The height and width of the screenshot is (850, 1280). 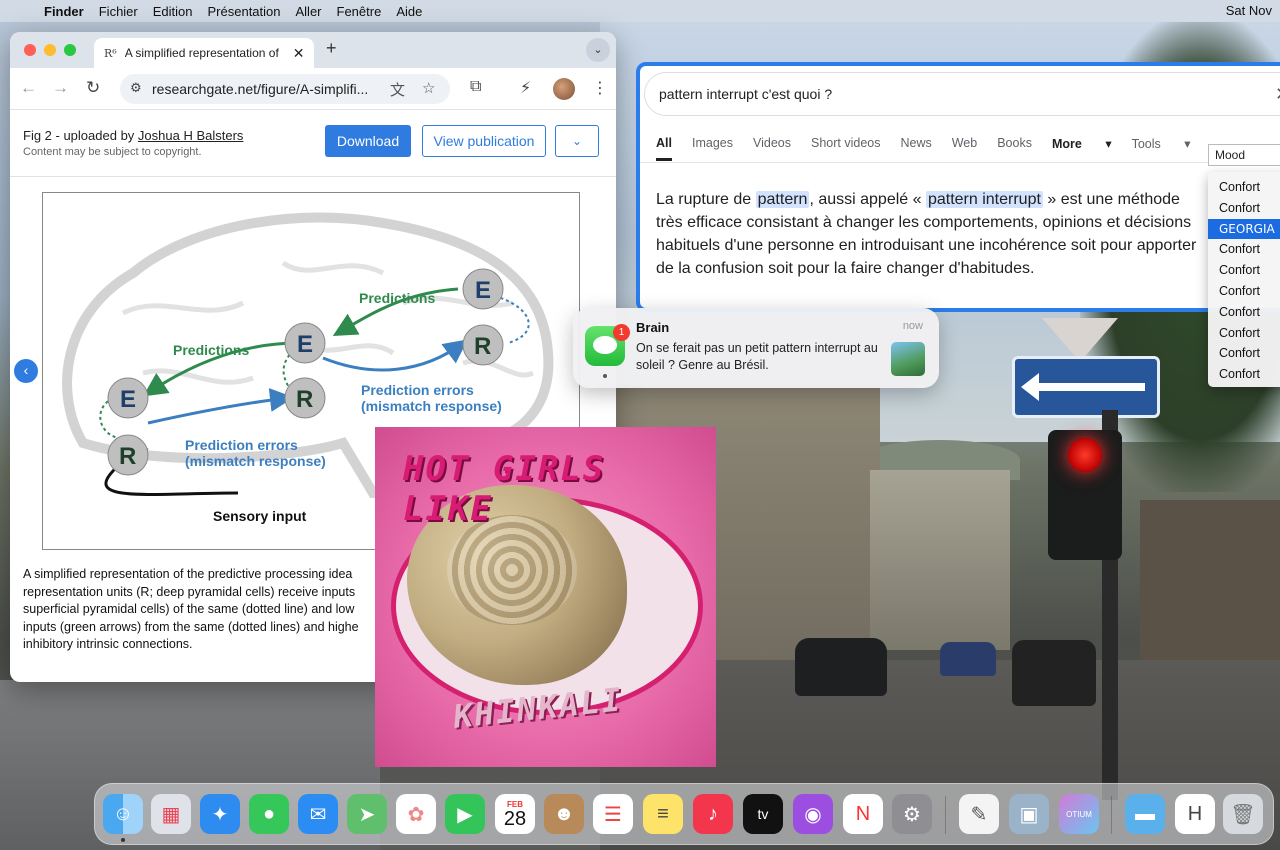 What do you see at coordinates (484, 141) in the screenshot?
I see `view-publication-button: View publication` at bounding box center [484, 141].